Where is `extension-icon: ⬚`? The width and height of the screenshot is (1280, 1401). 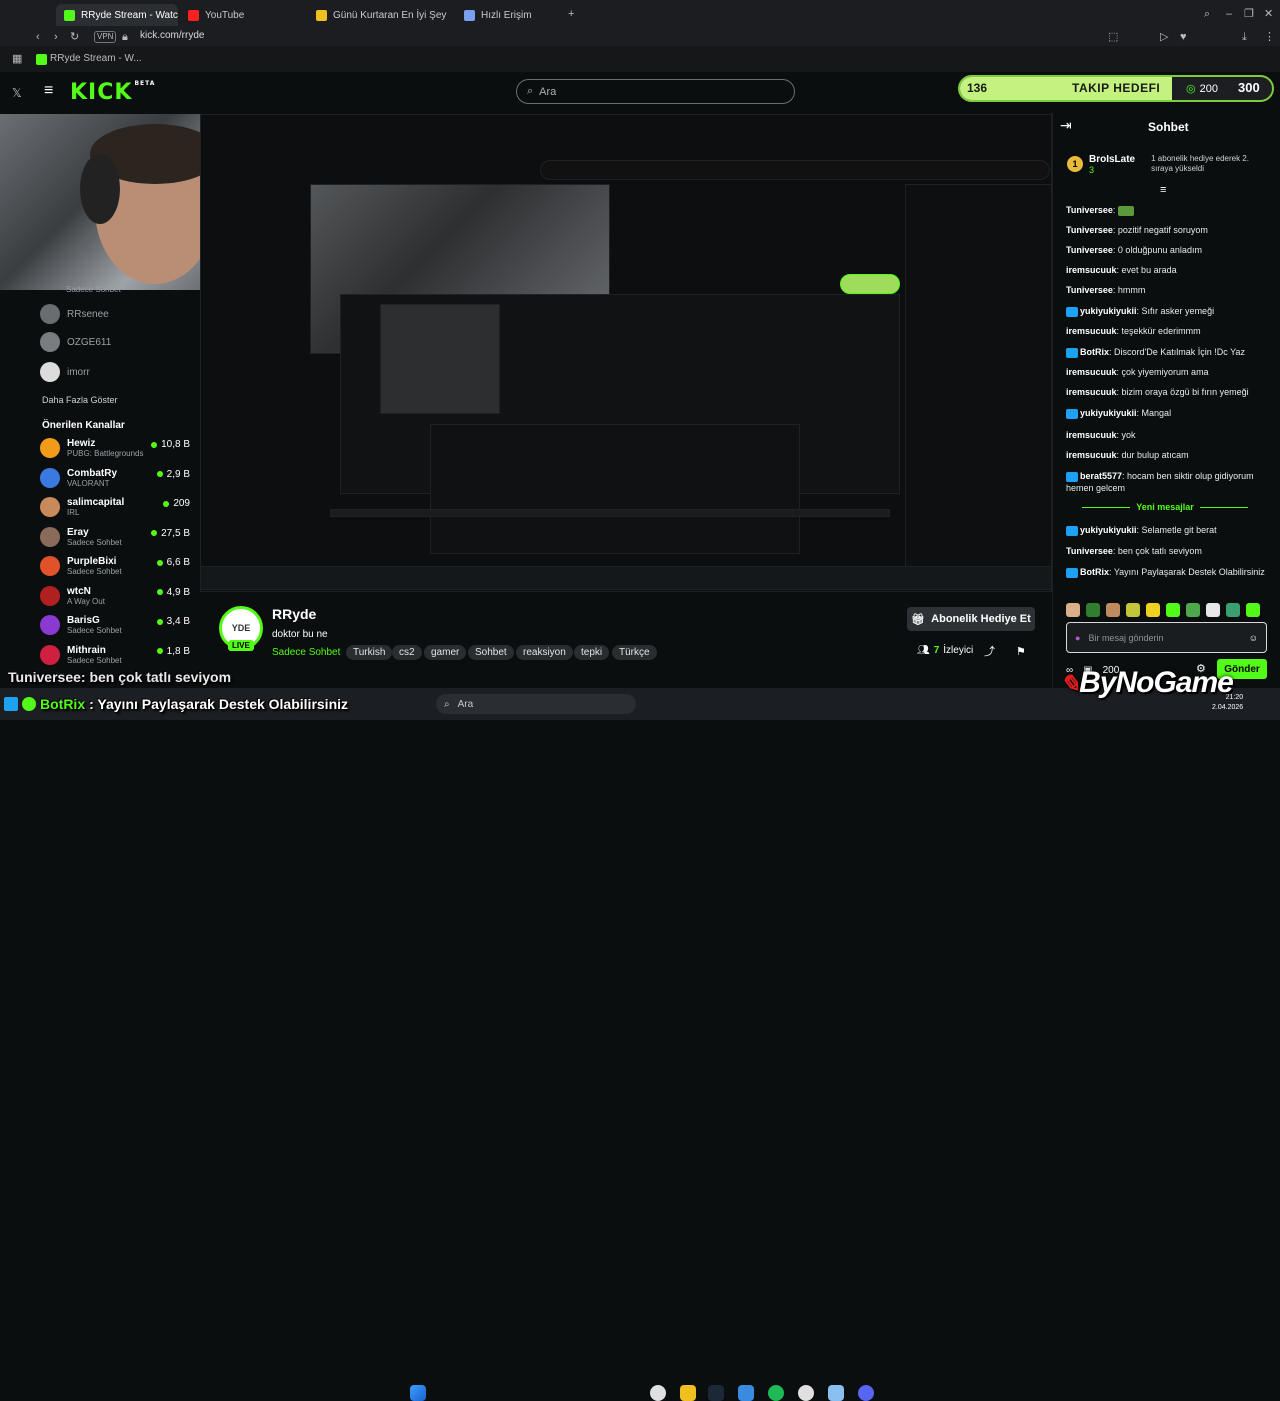
extension-icon: ⬚ is located at coordinates (1113, 37).